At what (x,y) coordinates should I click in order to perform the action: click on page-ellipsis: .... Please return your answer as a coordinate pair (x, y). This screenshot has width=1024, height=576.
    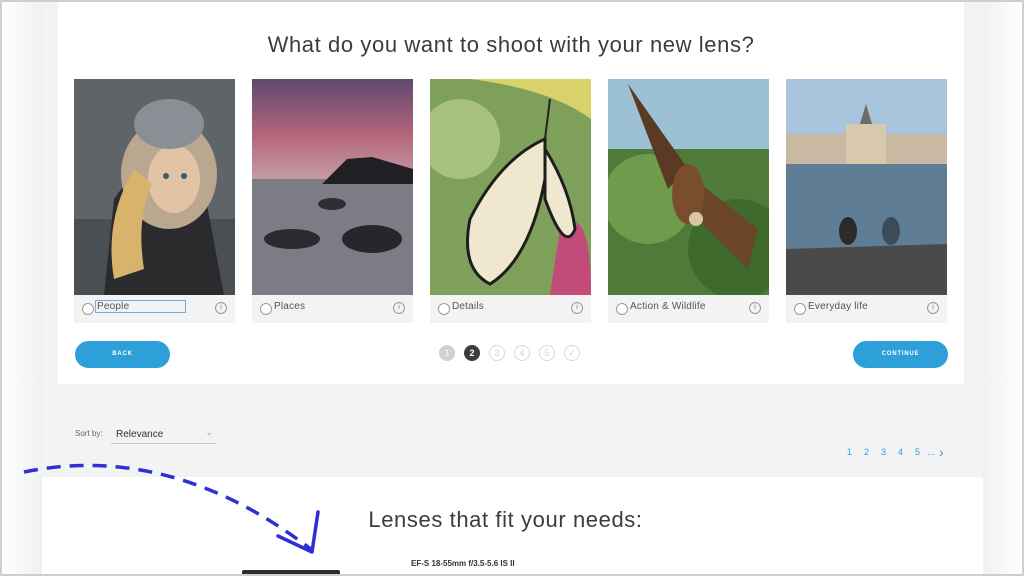
    Looking at the image, I should click on (931, 452).